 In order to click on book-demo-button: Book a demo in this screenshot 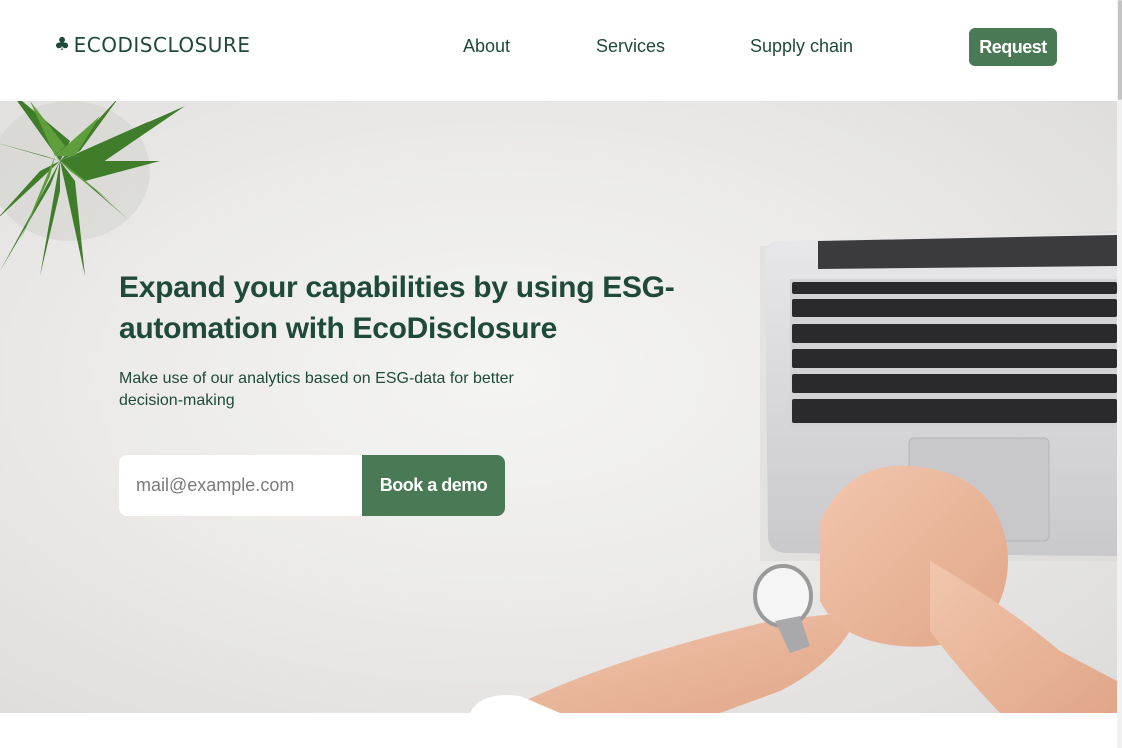, I will do `click(433, 485)`.